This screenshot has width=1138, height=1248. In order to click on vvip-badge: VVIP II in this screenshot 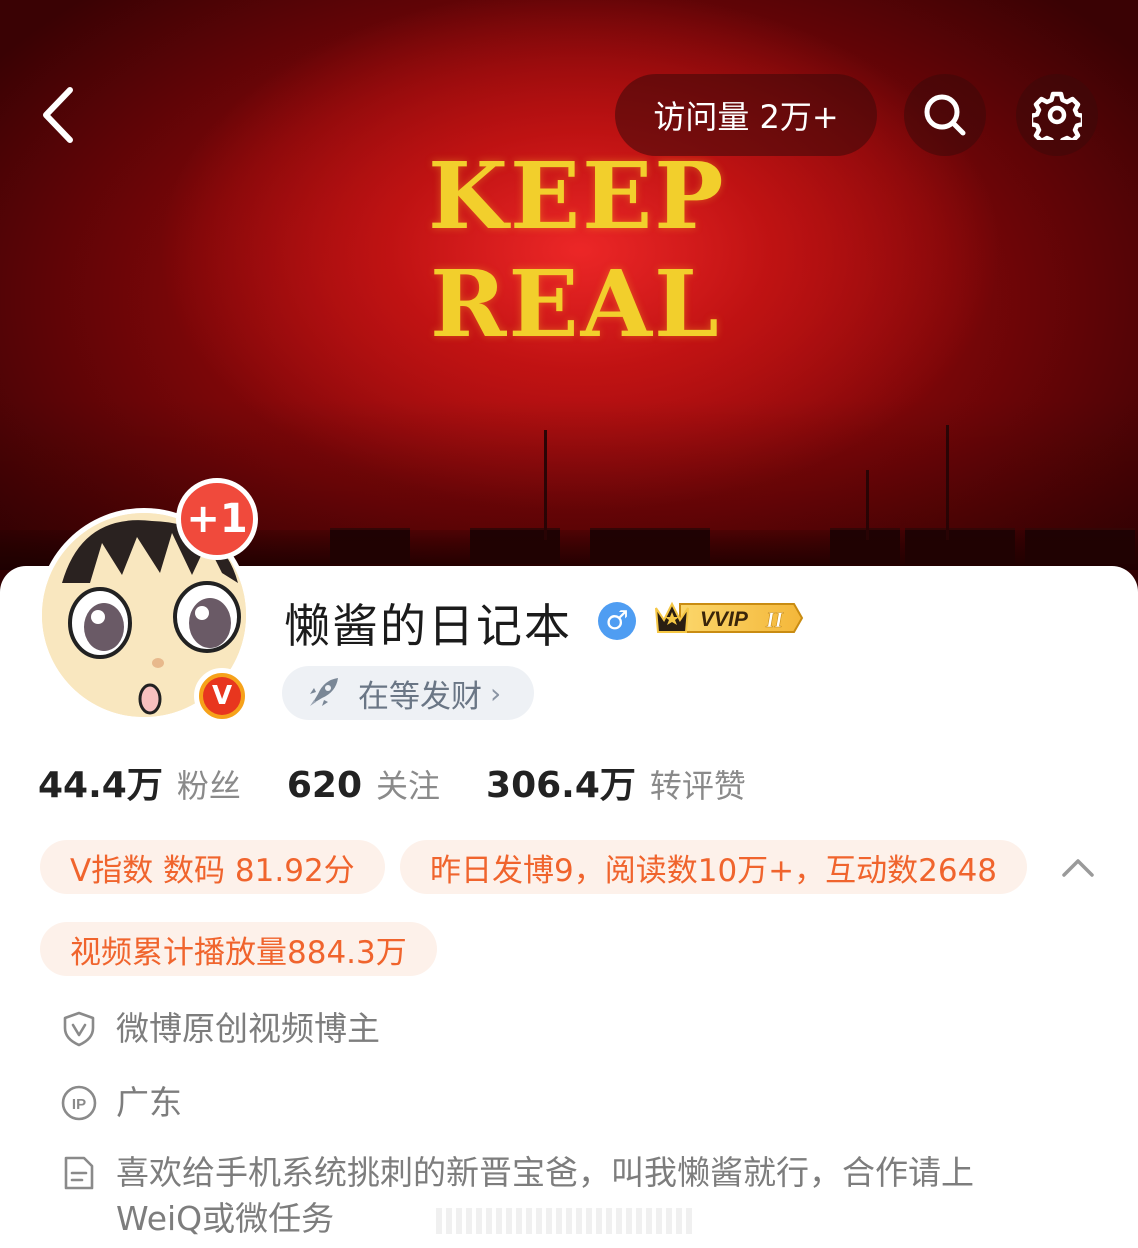, I will do `click(728, 618)`.